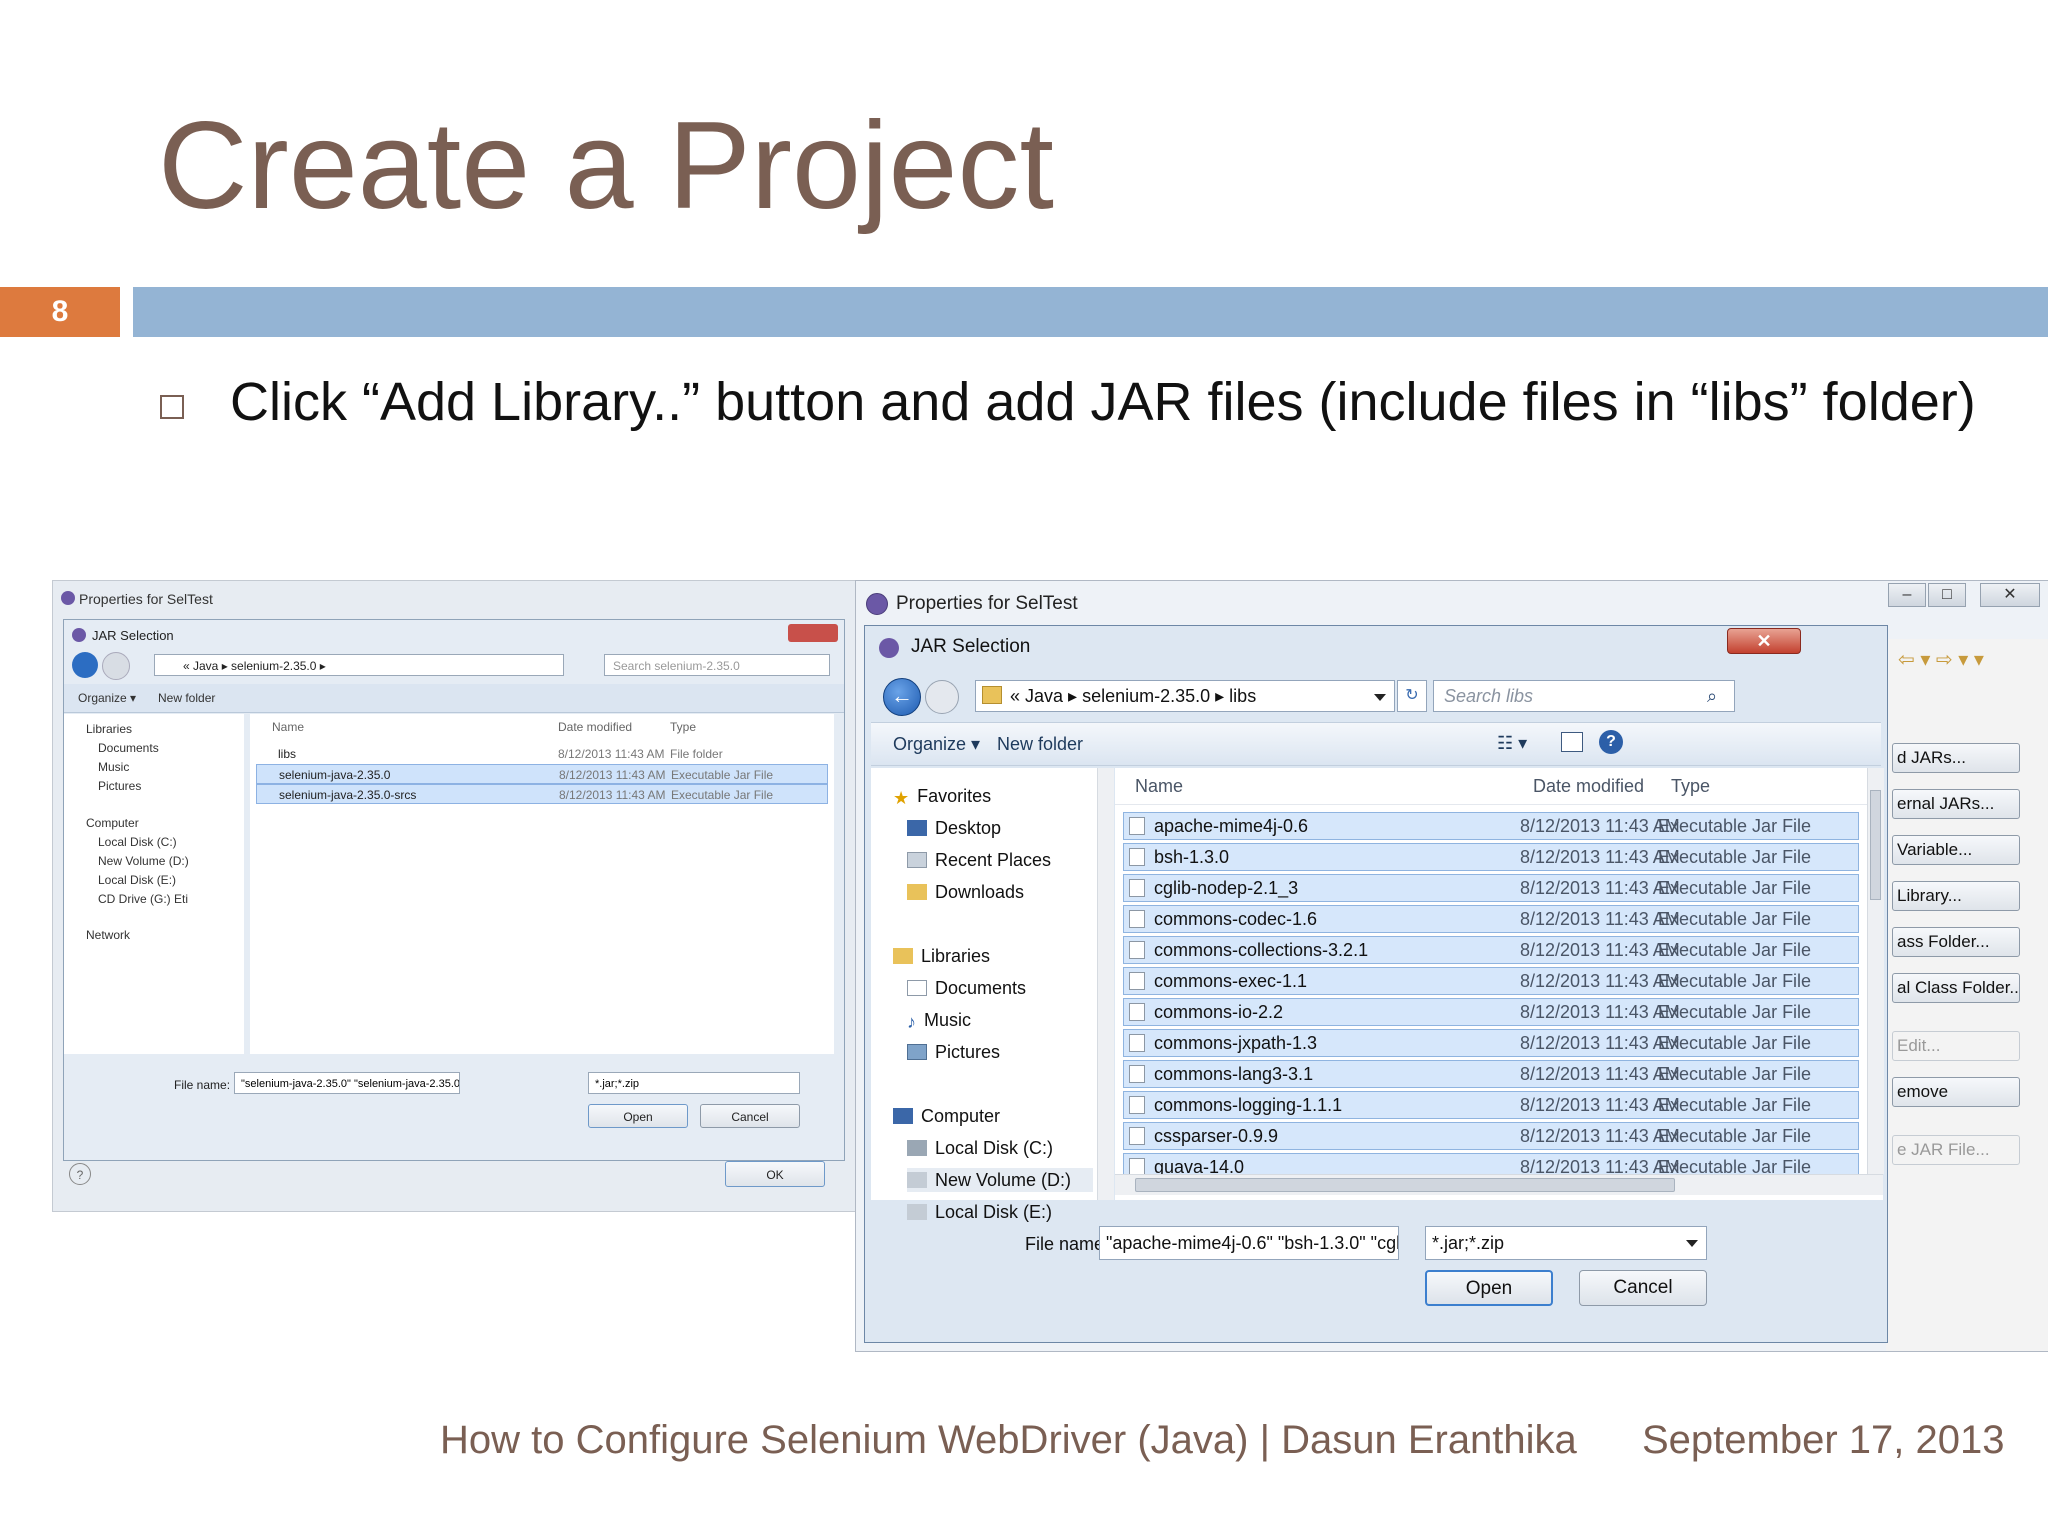 Image resolution: width=2048 pixels, height=1536 pixels. I want to click on forward-arrow-icon, so click(942, 697).